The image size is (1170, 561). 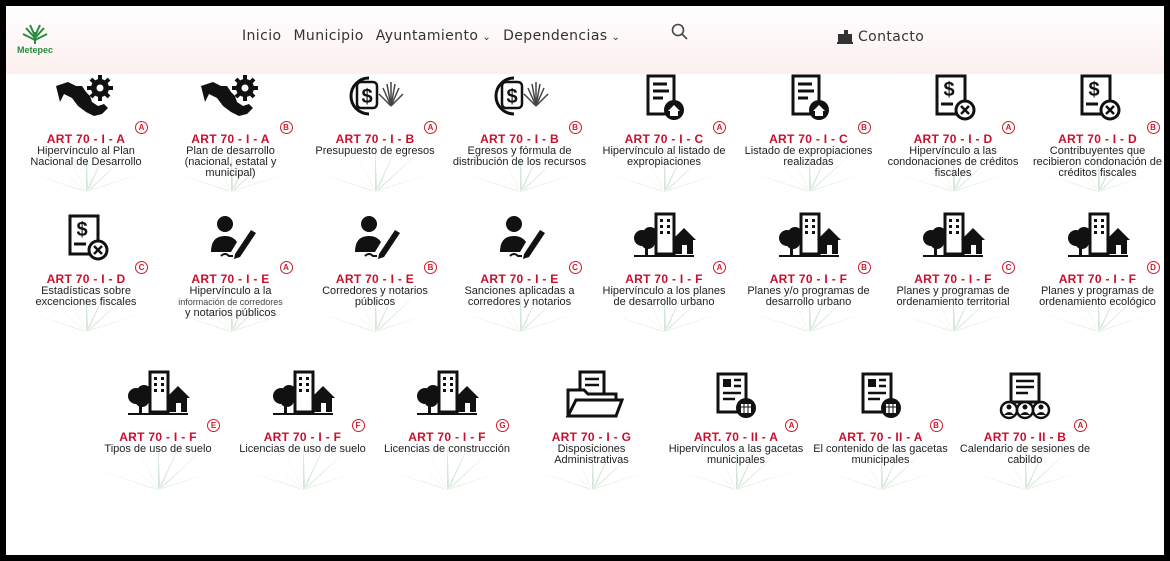 What do you see at coordinates (34, 50) in the screenshot?
I see `logo-text: Metepec` at bounding box center [34, 50].